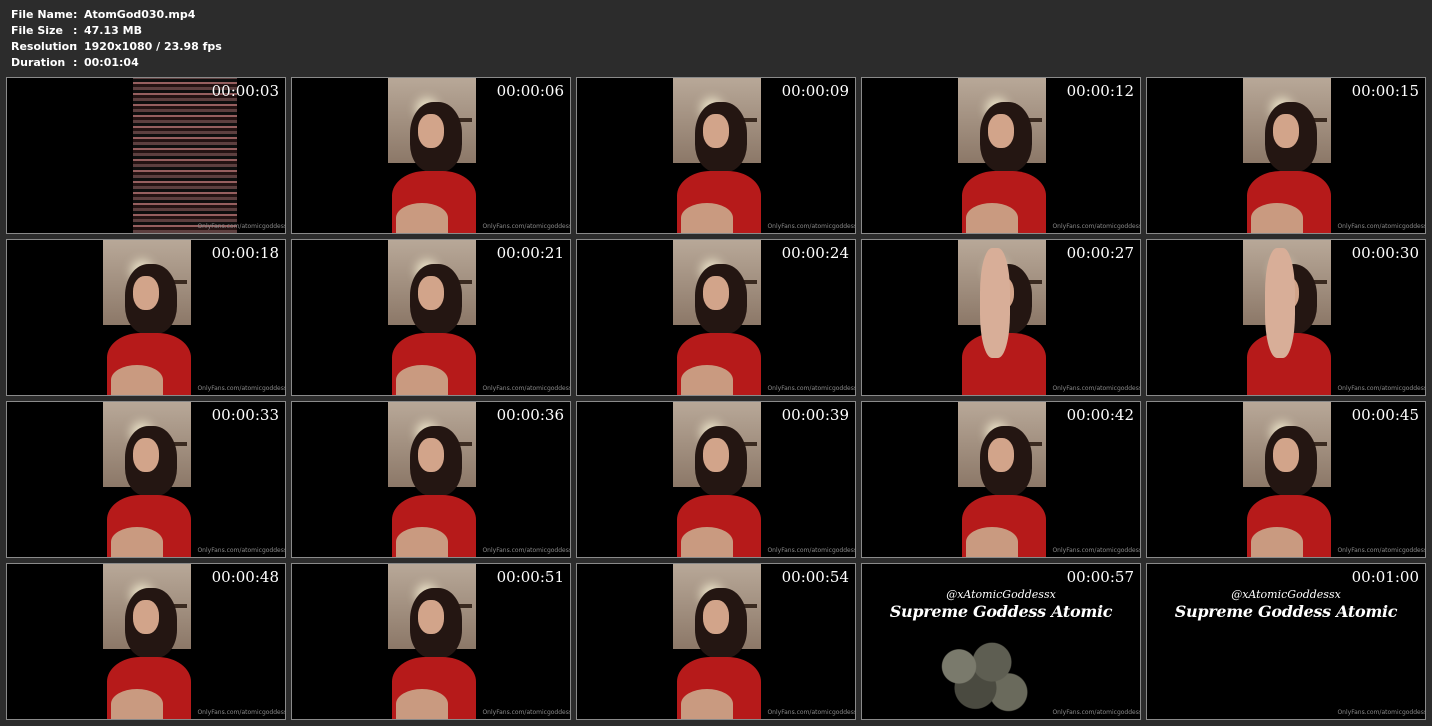  What do you see at coordinates (1100, 577) in the screenshot?
I see `thumbnail-timestamp: 00:00:57` at bounding box center [1100, 577].